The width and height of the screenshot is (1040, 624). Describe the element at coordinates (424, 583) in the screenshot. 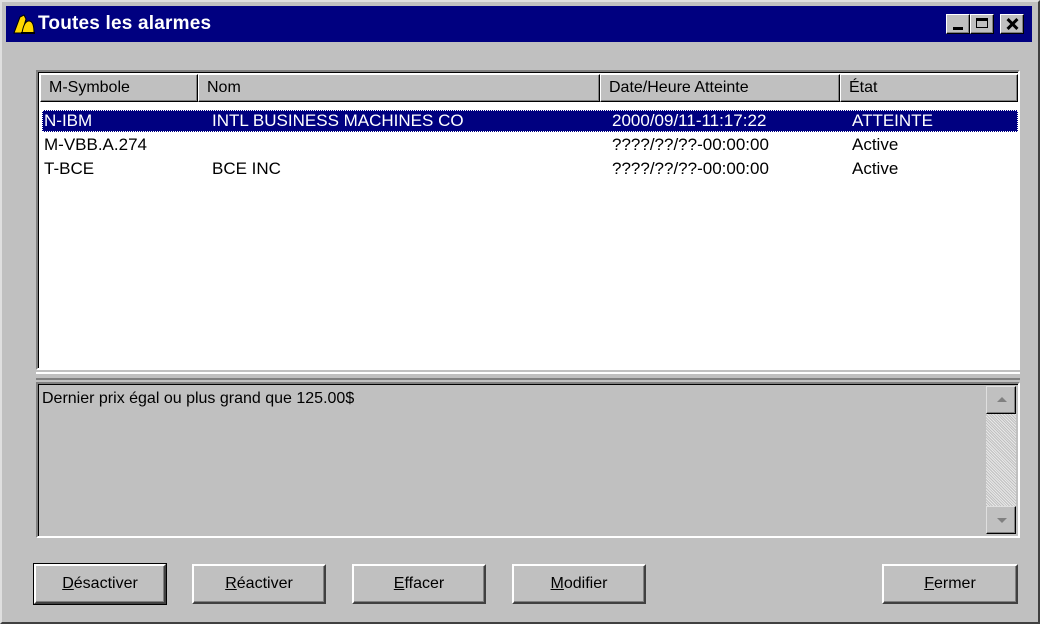

I see `button-label: ffacer` at that location.